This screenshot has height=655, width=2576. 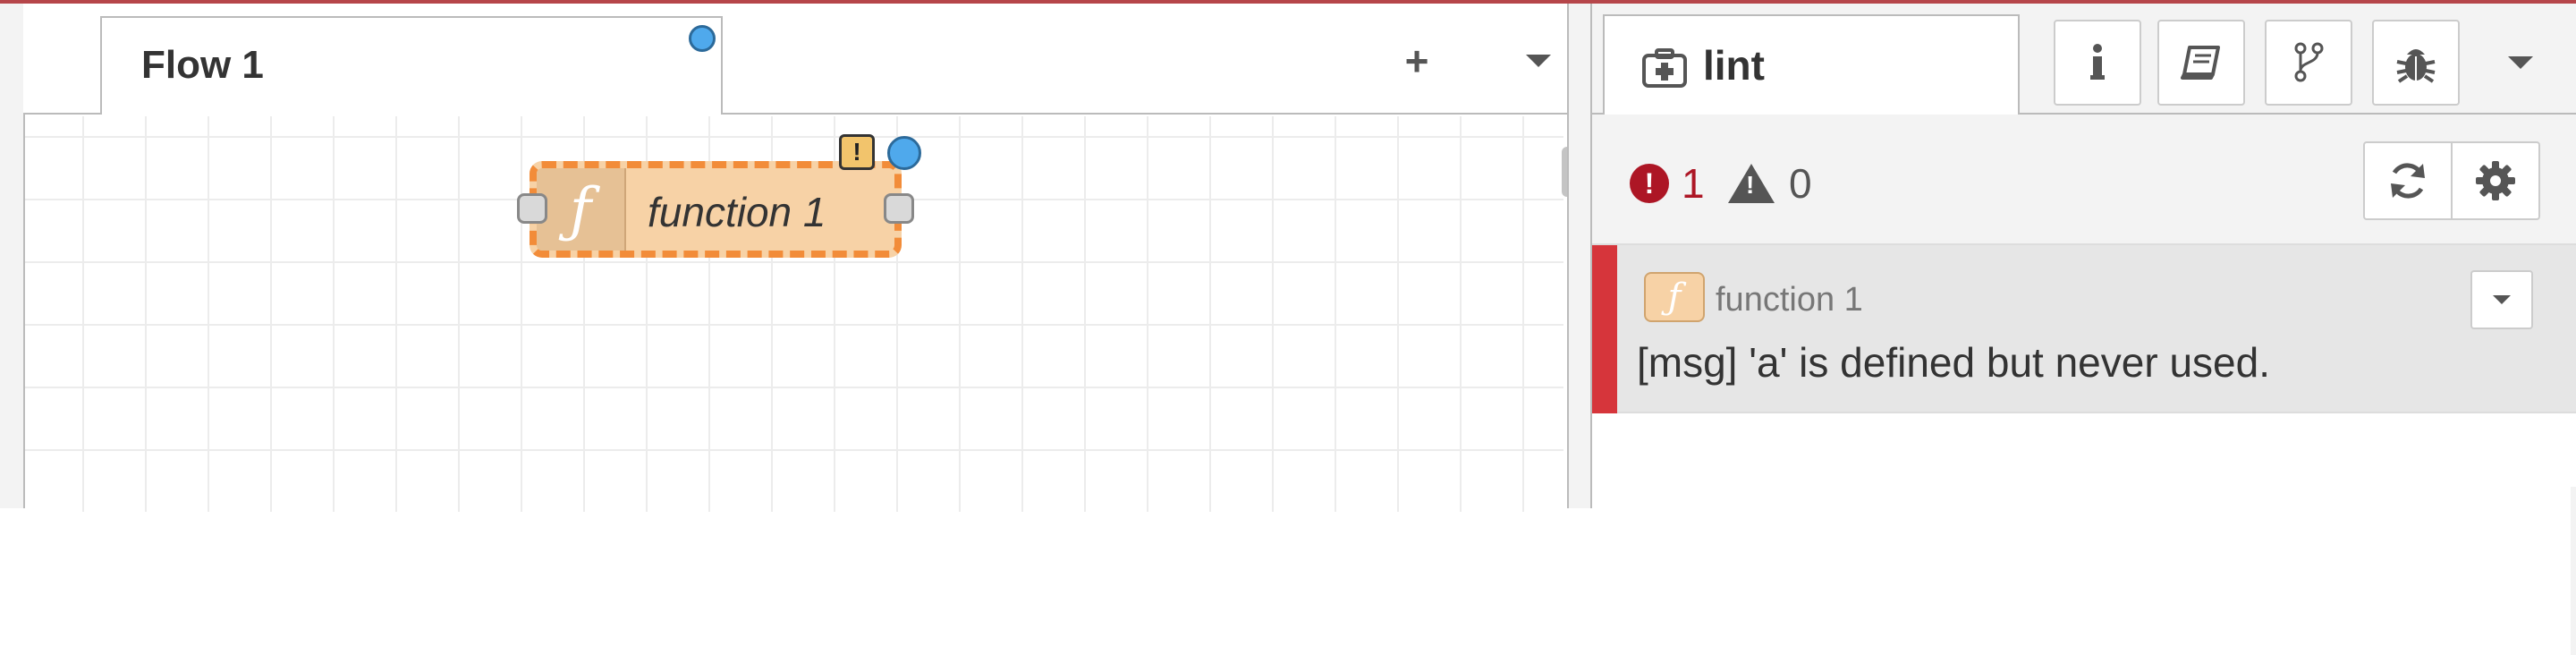 What do you see at coordinates (2416, 66) in the screenshot?
I see `bug-icon` at bounding box center [2416, 66].